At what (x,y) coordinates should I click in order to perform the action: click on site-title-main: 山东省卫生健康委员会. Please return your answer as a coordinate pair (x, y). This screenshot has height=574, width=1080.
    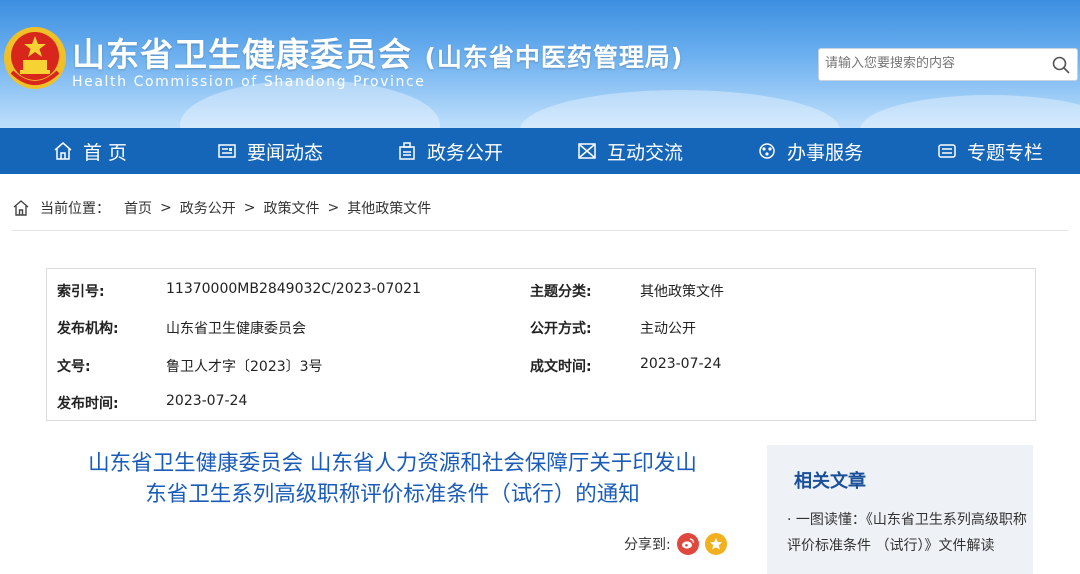
    Looking at the image, I should click on (242, 54).